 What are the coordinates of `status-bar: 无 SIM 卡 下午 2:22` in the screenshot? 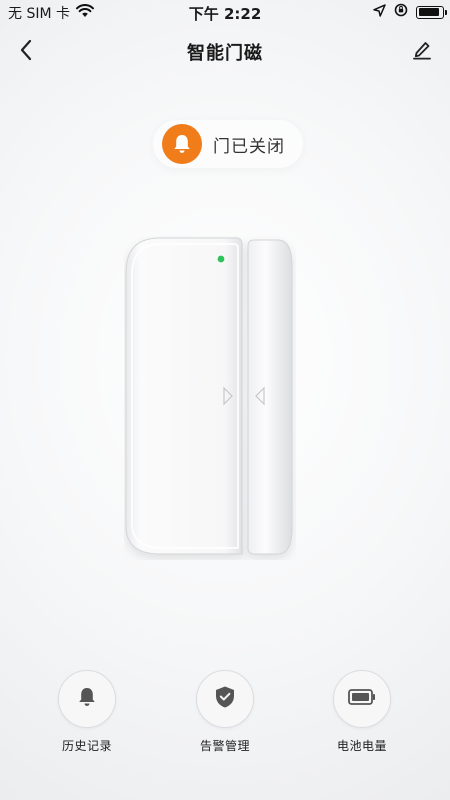 It's located at (225, 12).